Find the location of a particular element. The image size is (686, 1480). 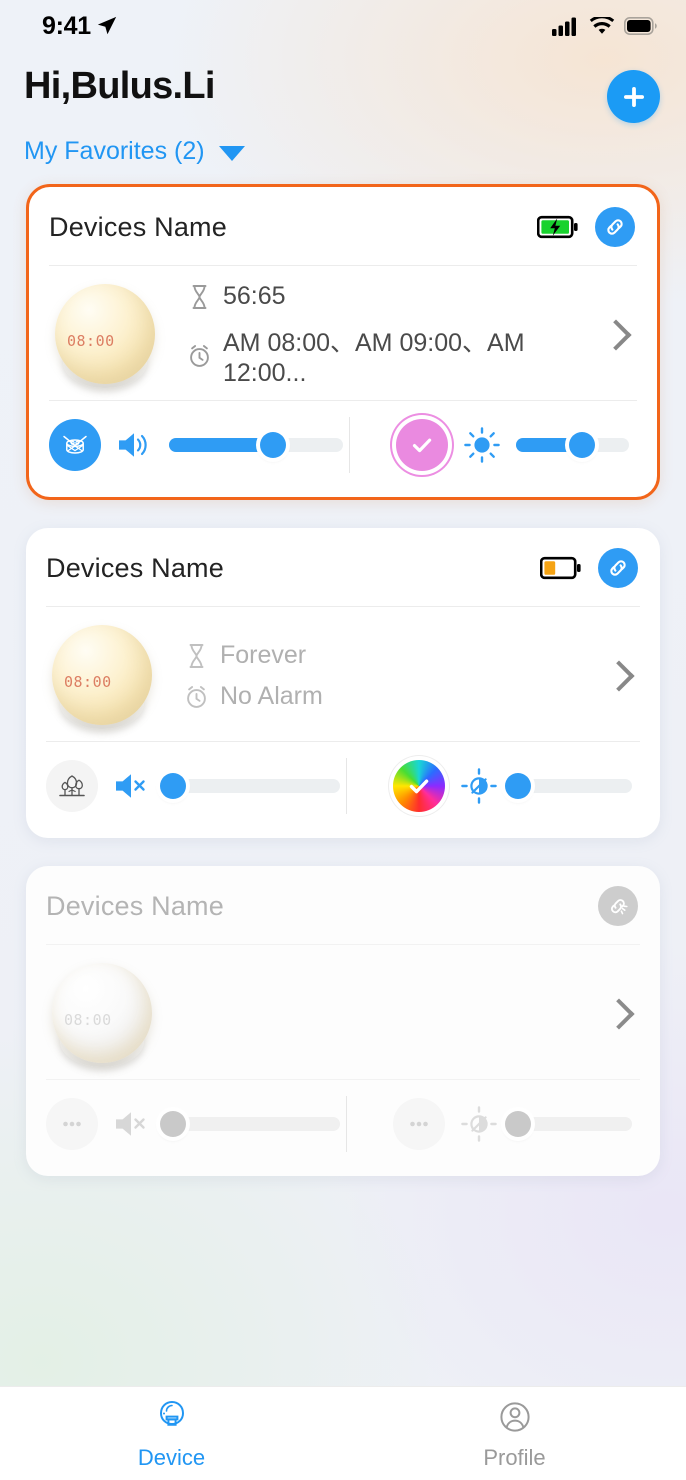

add-device-button is located at coordinates (633, 96).